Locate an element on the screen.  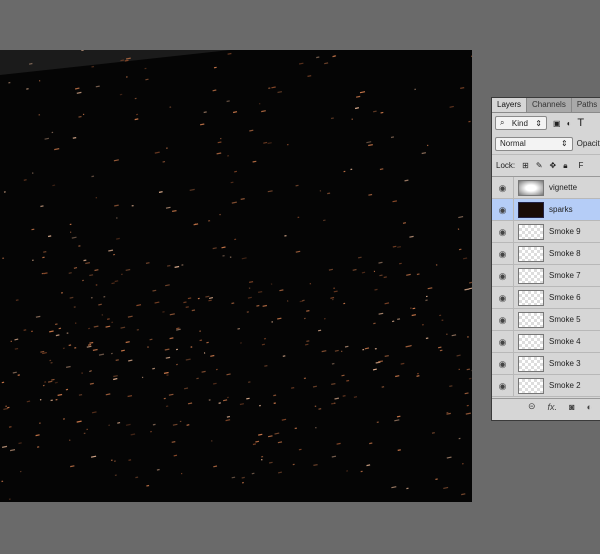
tab-layers: Layers is located at coordinates (510, 105).